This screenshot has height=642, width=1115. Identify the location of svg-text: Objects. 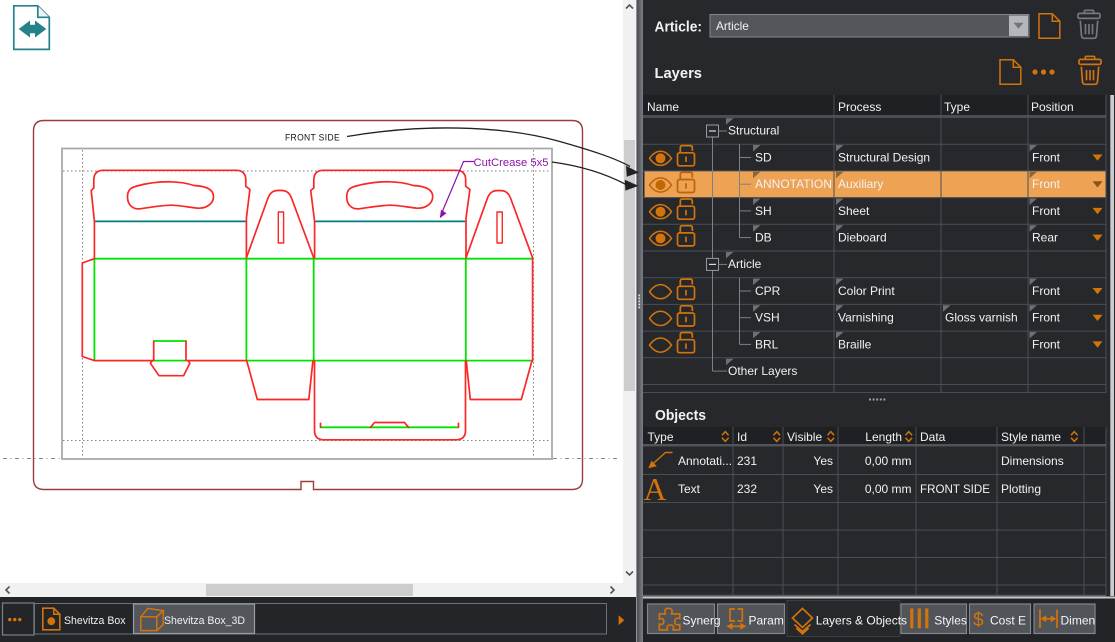
(680, 416).